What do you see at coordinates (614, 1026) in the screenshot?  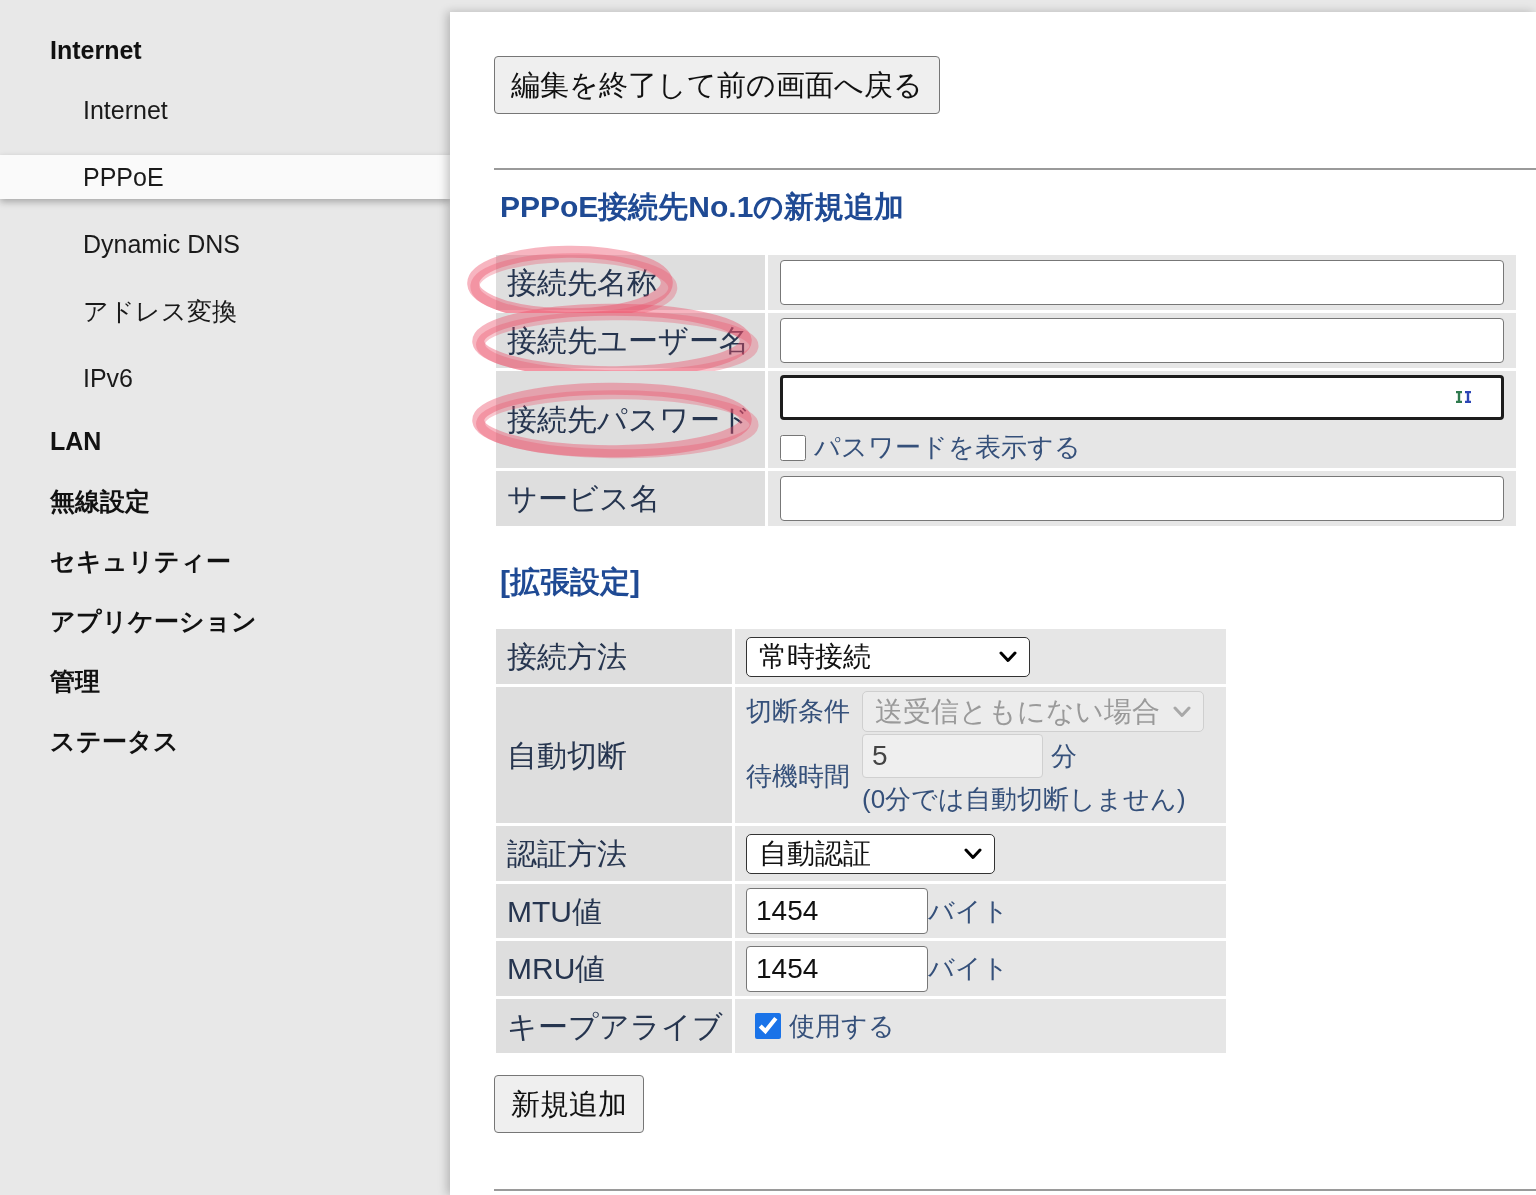 I see `field-label: キープアライブ` at bounding box center [614, 1026].